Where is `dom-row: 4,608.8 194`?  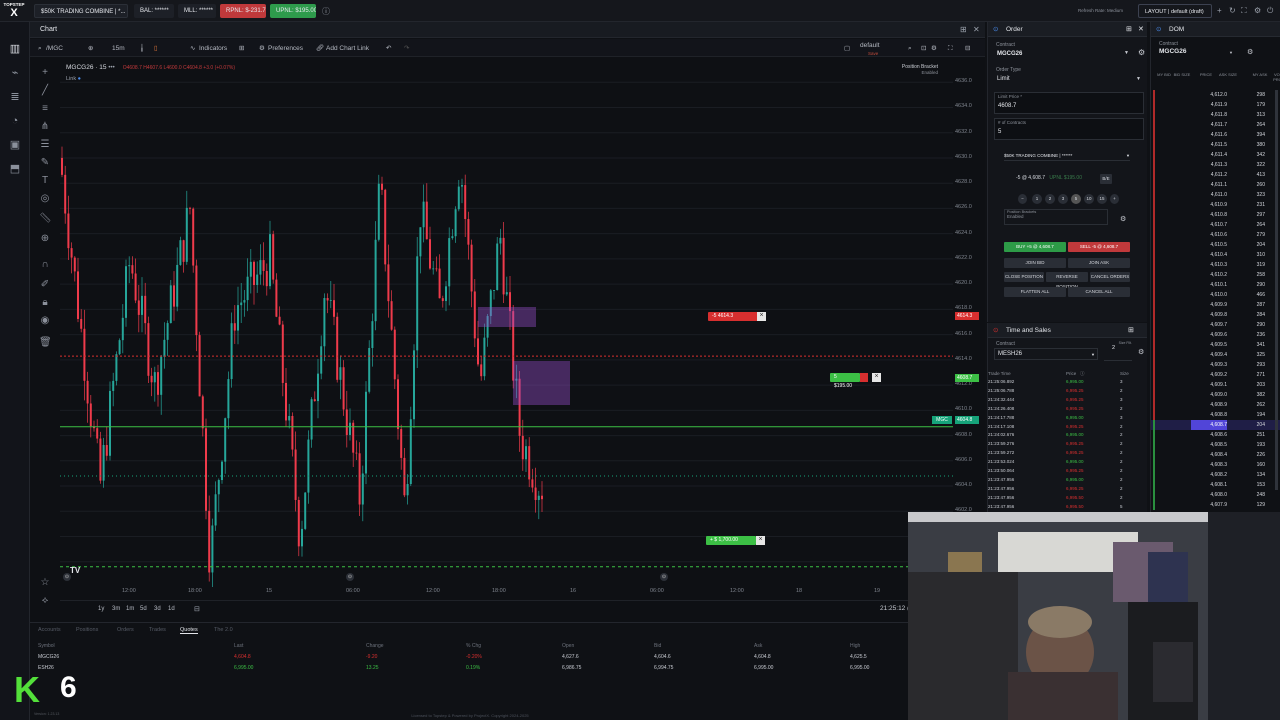
dom-row: 4,608.8 194 is located at coordinates (1215, 415).